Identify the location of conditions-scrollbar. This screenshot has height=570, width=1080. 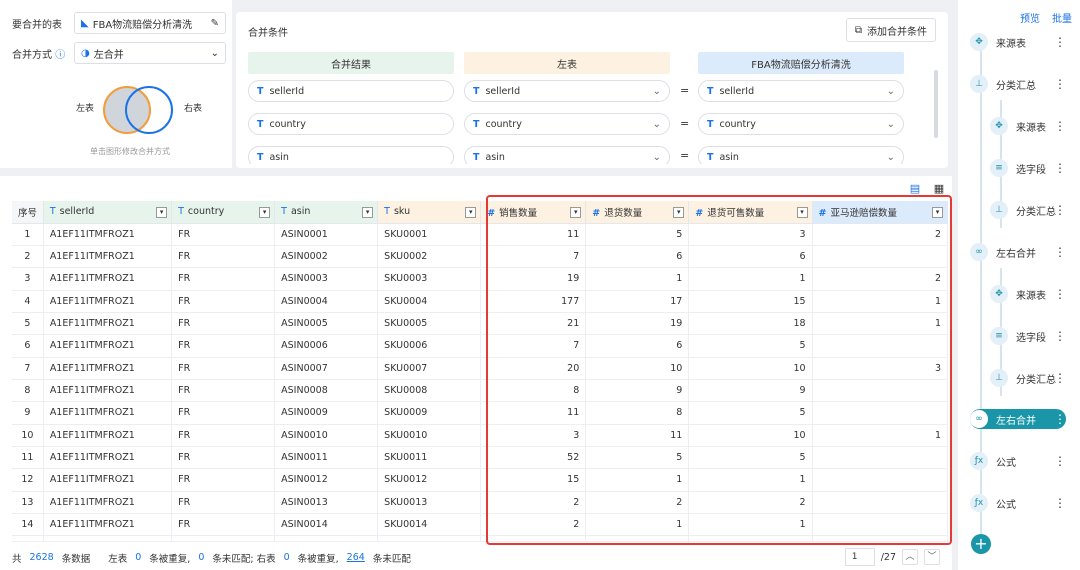
(936, 104).